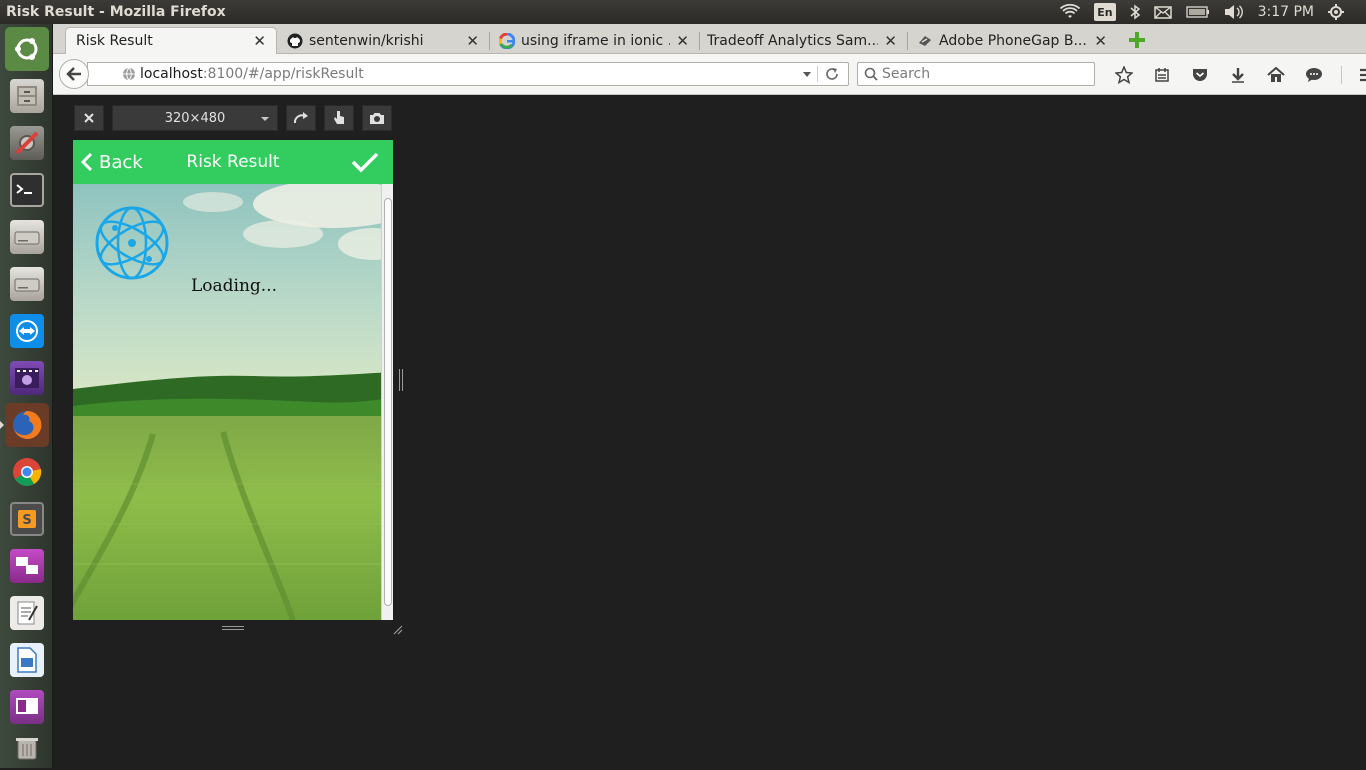 The height and width of the screenshot is (770, 1366). Describe the element at coordinates (233, 162) in the screenshot. I see `app-header-bar: Risk Result Back` at that location.